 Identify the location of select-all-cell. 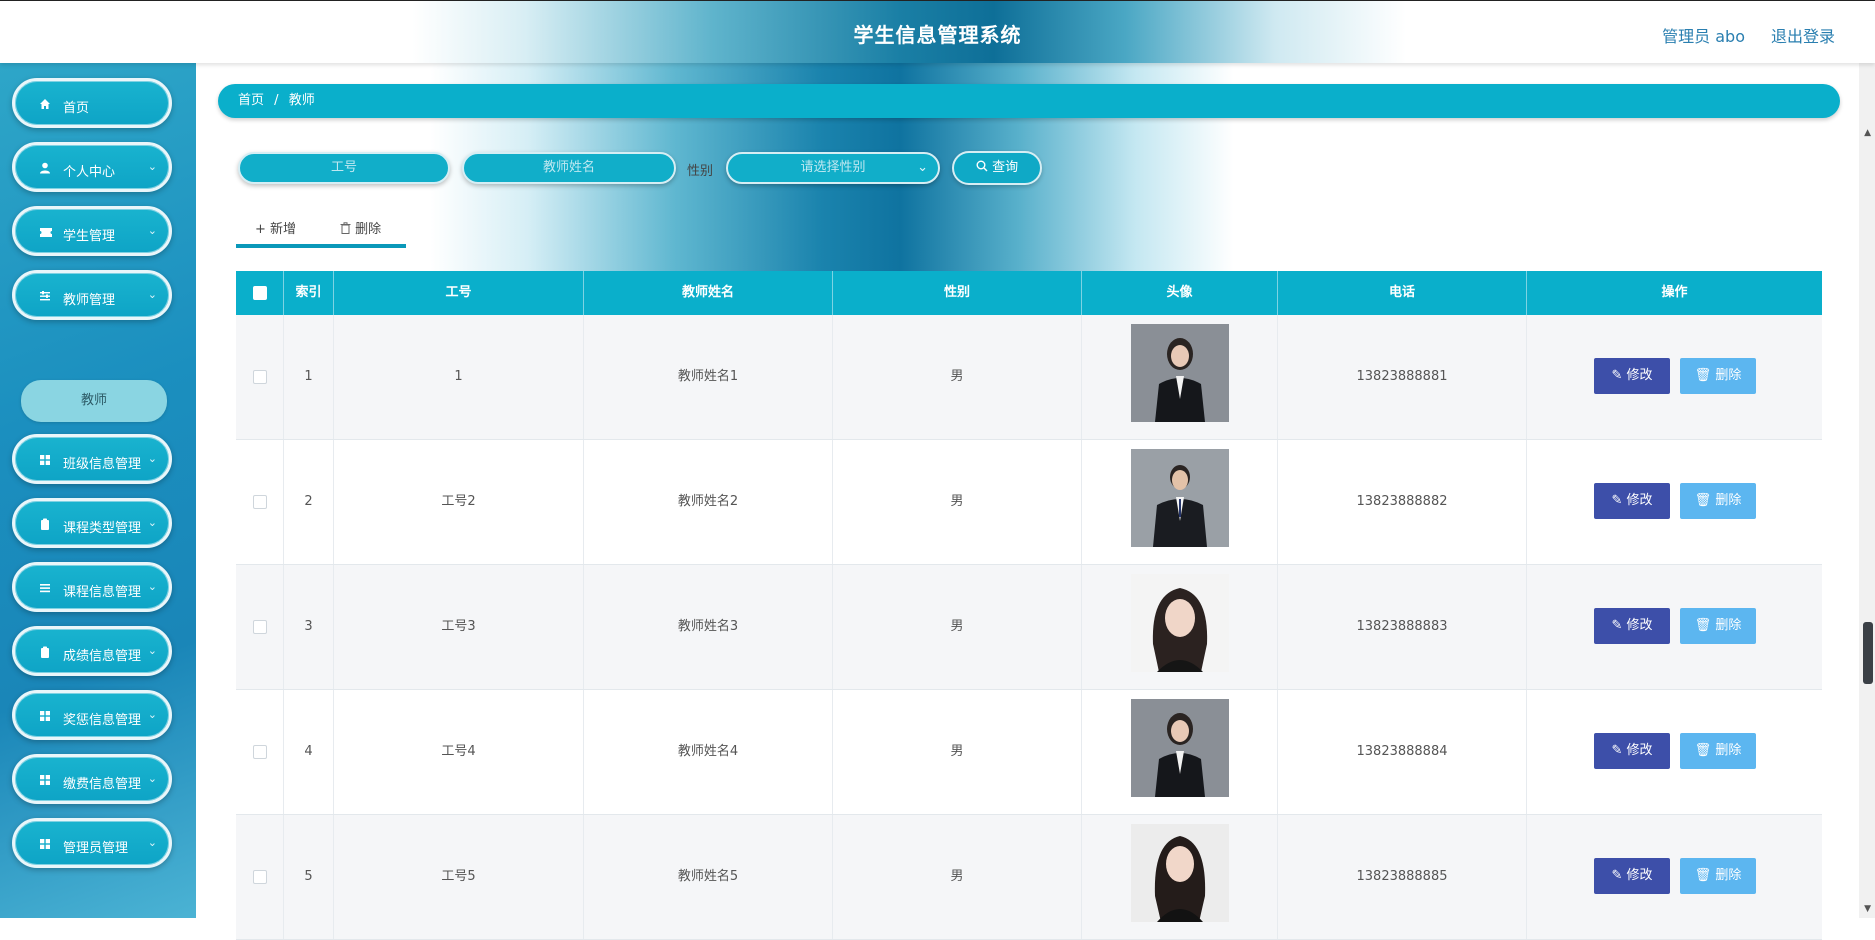
(260, 293).